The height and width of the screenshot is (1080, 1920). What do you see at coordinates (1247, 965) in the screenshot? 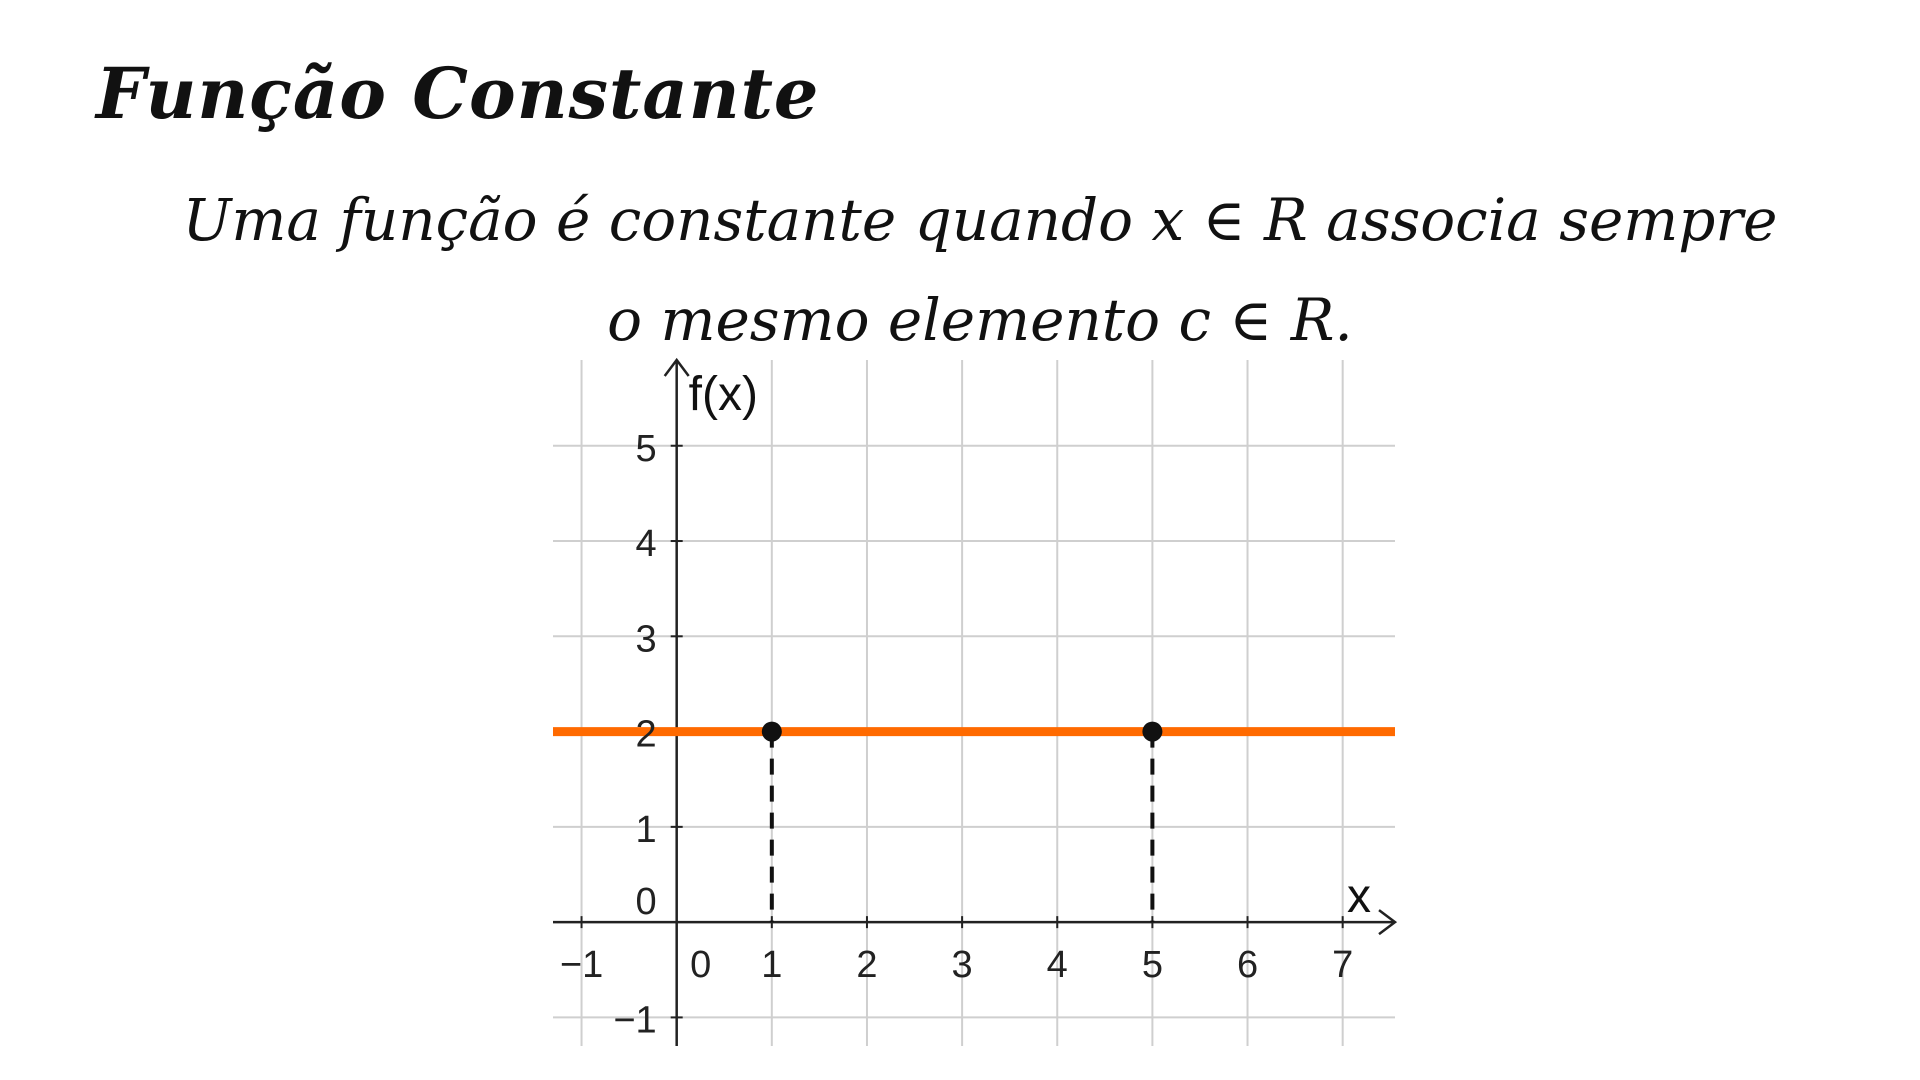
I see `x-tick-label-6: 6` at bounding box center [1247, 965].